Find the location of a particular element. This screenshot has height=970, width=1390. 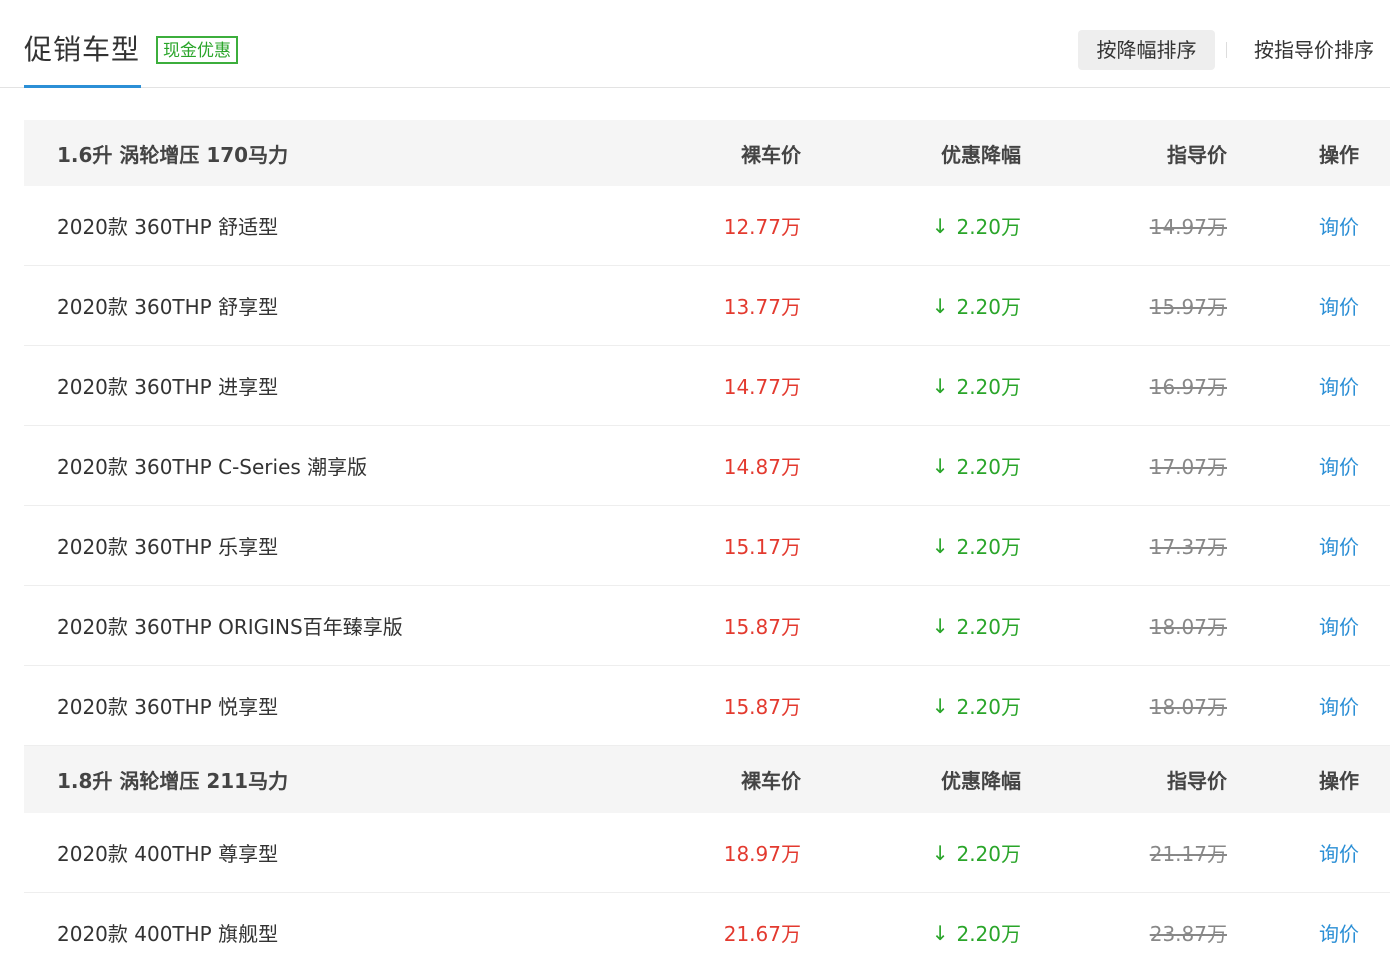

model-name: 2020款 360THP ORIGINS百年臻享版 is located at coordinates (230, 627).